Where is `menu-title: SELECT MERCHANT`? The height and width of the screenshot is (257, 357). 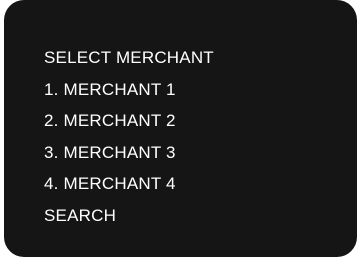 menu-title: SELECT MERCHANT is located at coordinates (129, 57).